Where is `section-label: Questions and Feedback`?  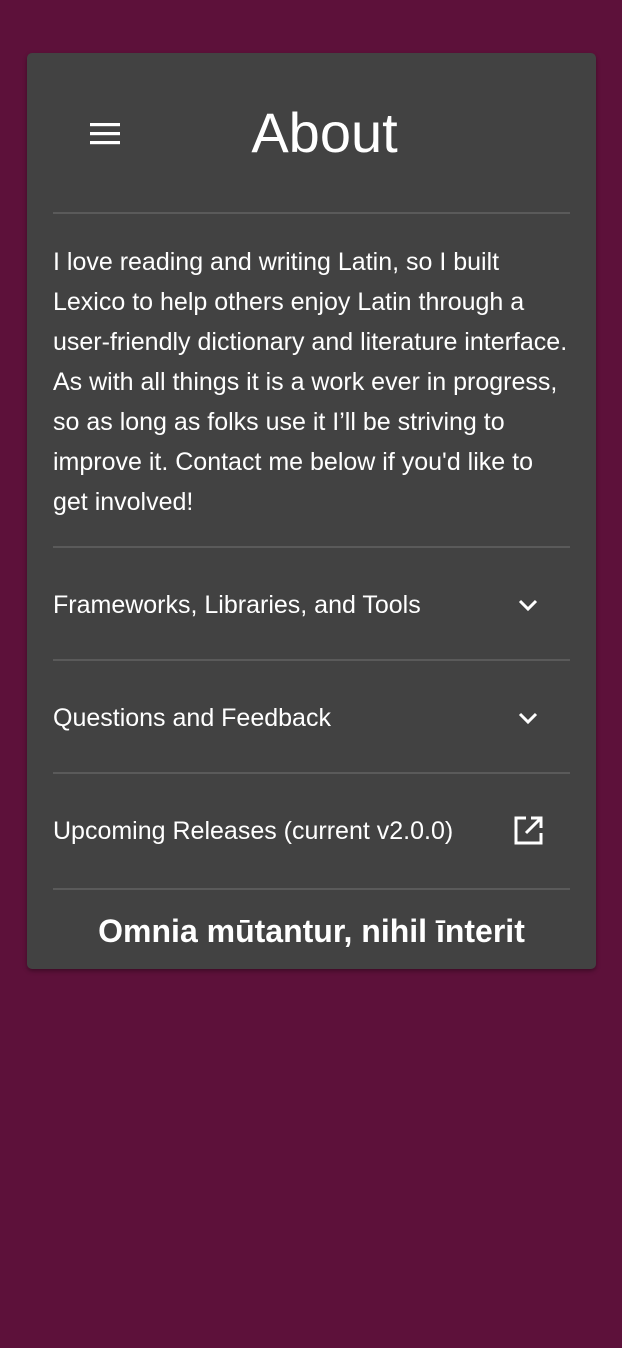 section-label: Questions and Feedback is located at coordinates (192, 717).